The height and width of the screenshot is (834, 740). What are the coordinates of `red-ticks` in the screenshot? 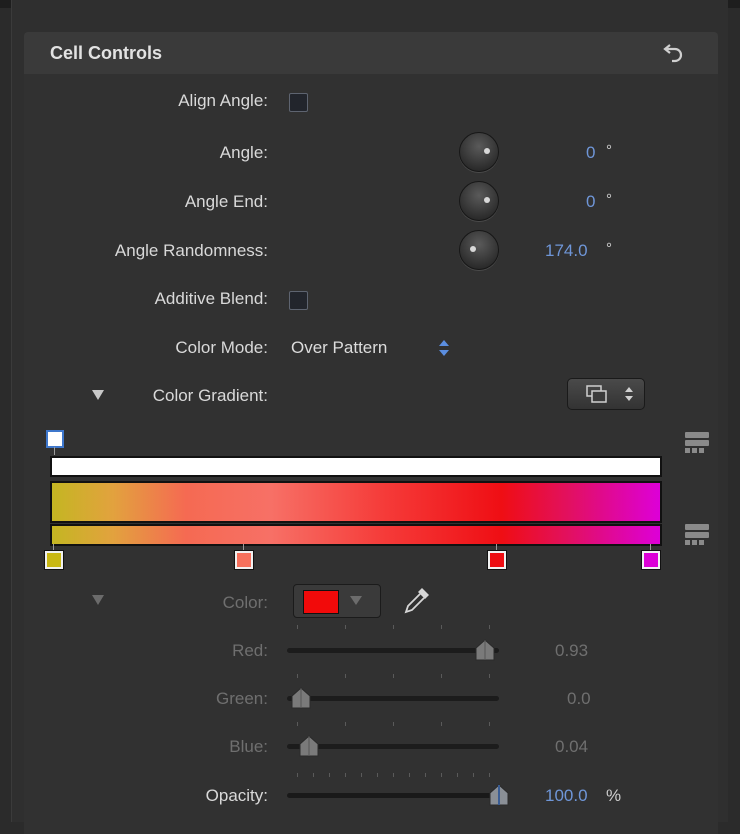 It's located at (397, 628).